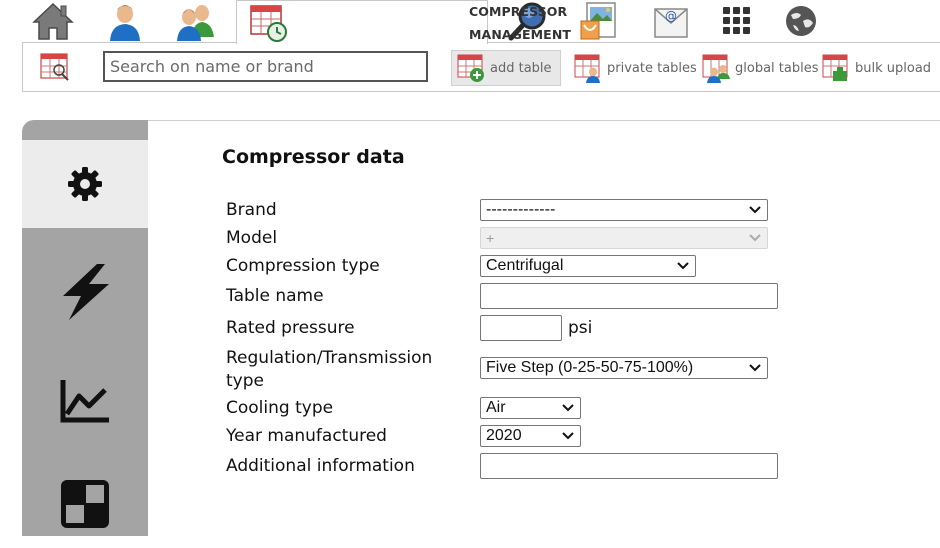  I want to click on additional-information-label: Additional information, so click(320, 466).